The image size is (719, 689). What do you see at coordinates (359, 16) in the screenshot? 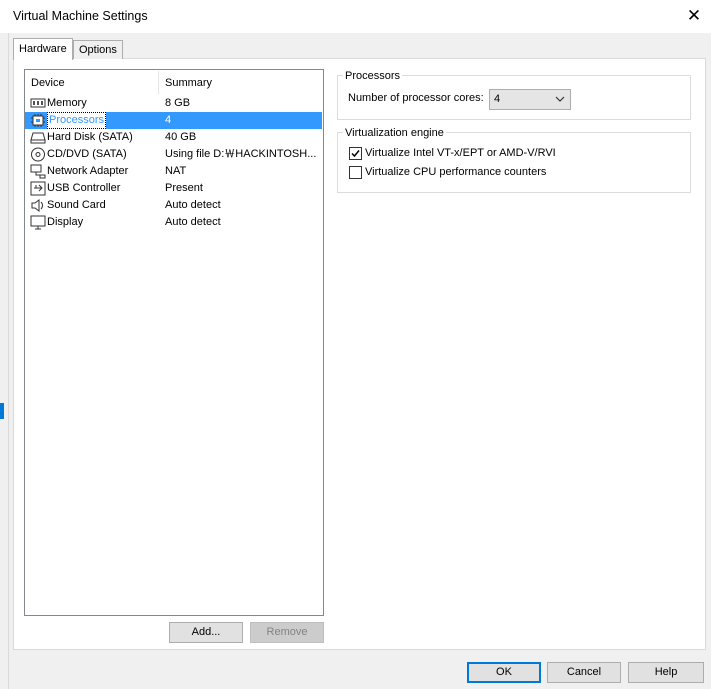
I see `title-bar: Virtual Machine Settings ✕` at bounding box center [359, 16].